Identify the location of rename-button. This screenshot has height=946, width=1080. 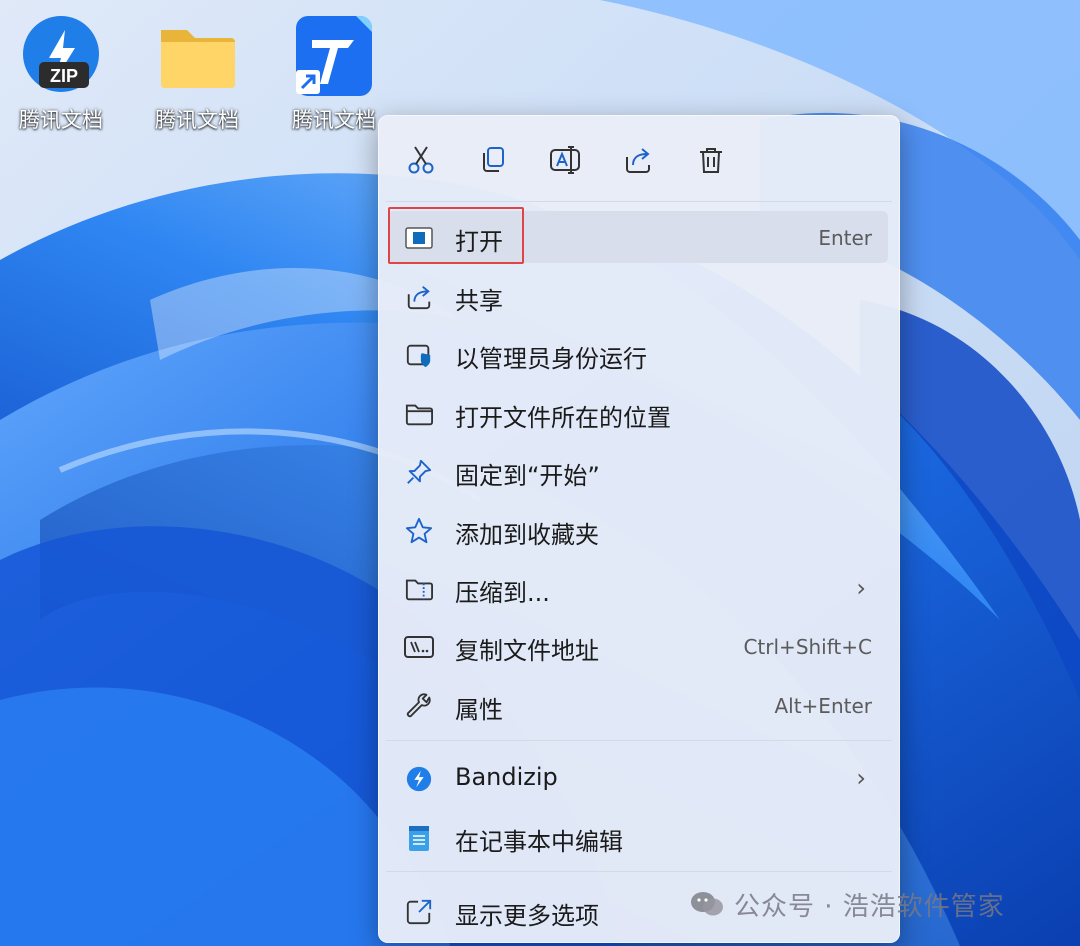
(566, 160).